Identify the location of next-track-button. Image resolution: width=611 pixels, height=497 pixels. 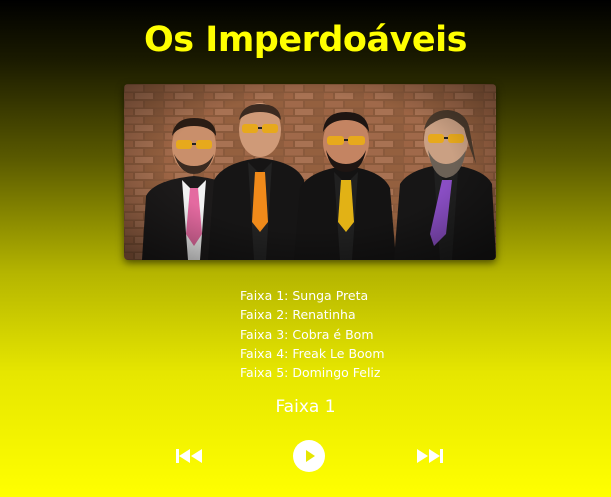
(430, 456).